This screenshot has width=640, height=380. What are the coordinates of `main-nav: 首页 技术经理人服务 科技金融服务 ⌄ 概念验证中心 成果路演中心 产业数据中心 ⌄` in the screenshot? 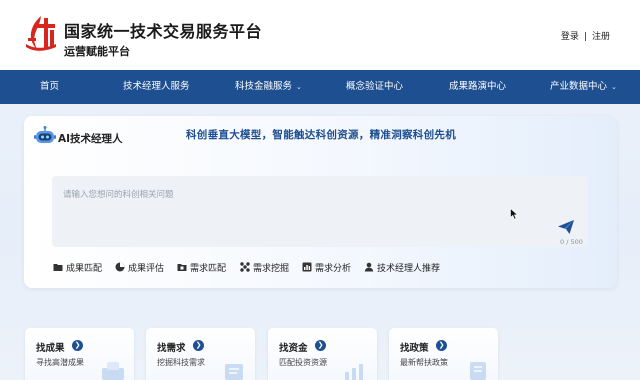 It's located at (320, 87).